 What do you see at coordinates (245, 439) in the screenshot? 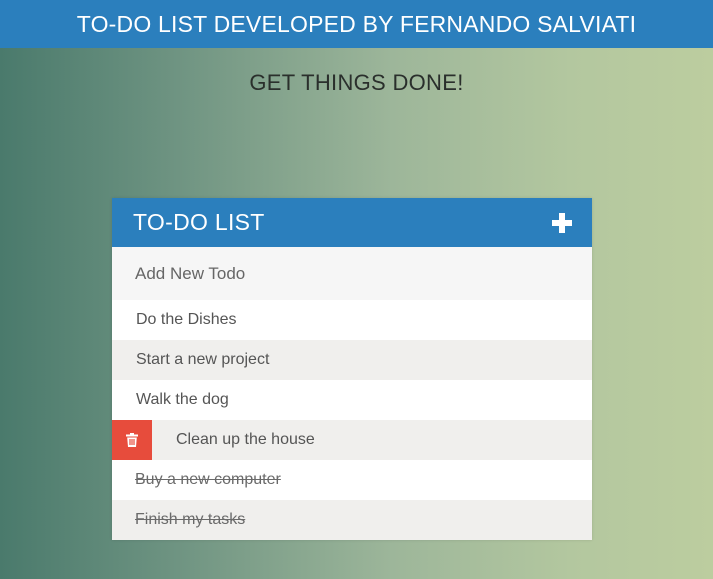
I see `todo-item-label: Clean up the house` at bounding box center [245, 439].